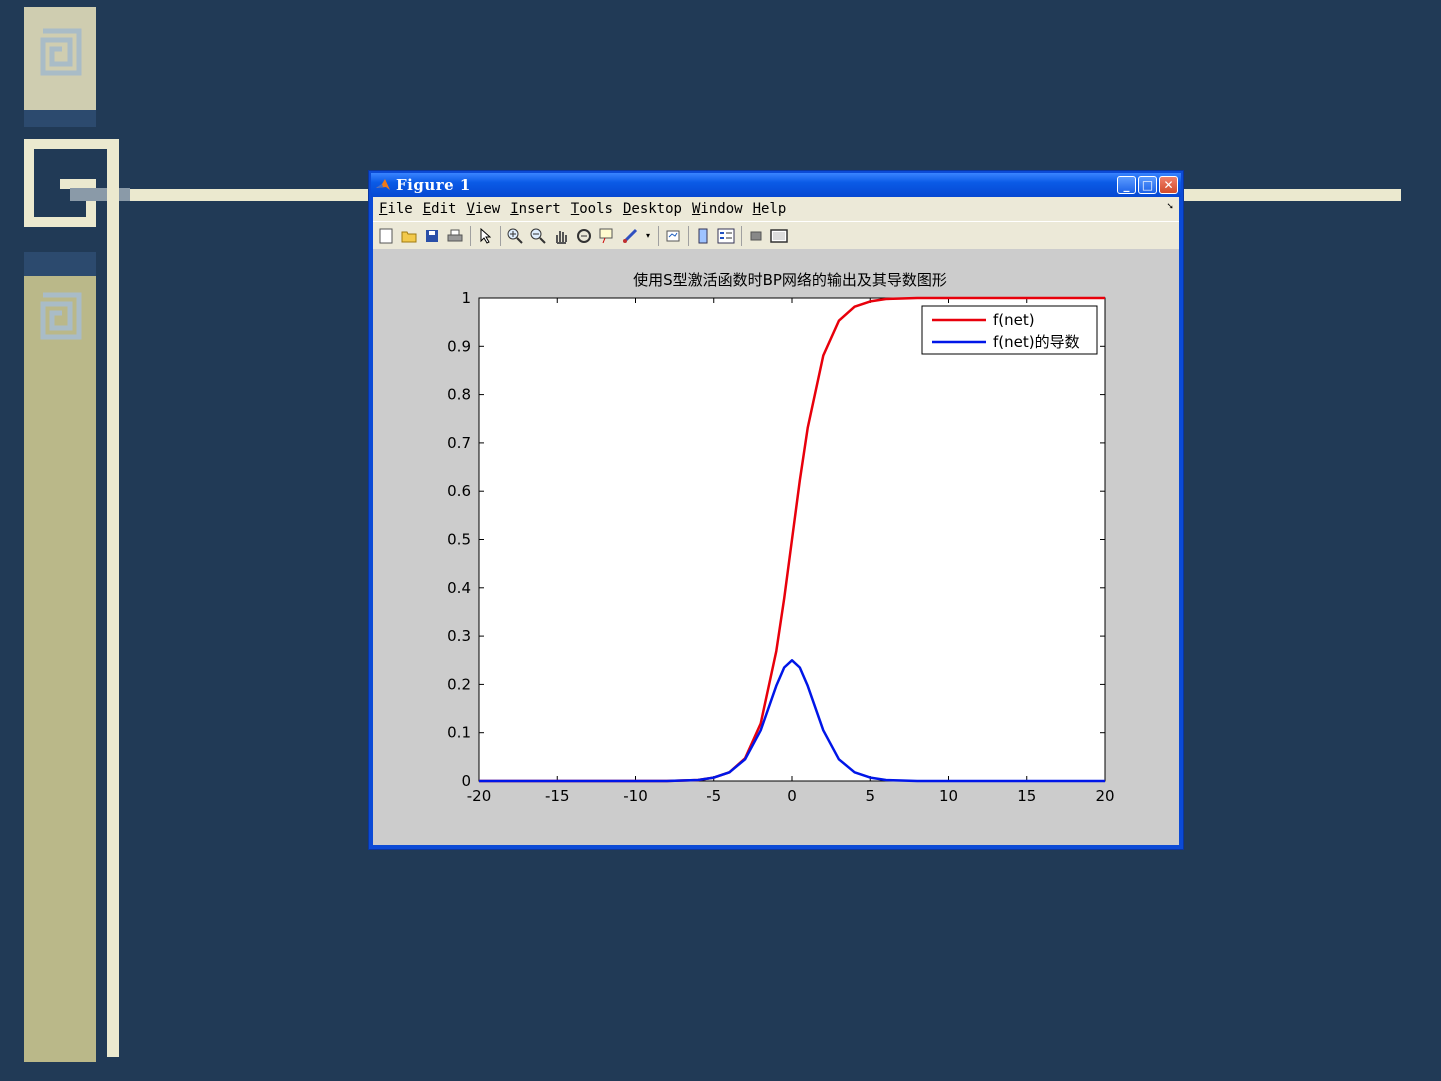  Describe the element at coordinates (459, 346) in the screenshot. I see `y-tick-label: 0.9` at that location.